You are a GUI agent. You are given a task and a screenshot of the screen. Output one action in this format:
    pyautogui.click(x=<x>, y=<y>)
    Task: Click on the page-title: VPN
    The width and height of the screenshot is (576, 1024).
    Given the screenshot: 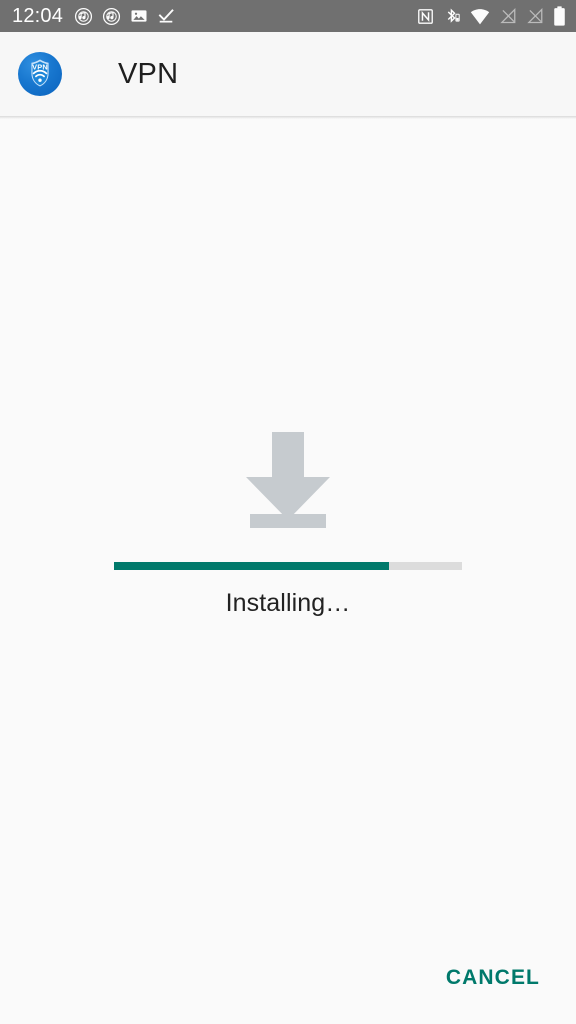 What is the action you would take?
    pyautogui.click(x=148, y=73)
    